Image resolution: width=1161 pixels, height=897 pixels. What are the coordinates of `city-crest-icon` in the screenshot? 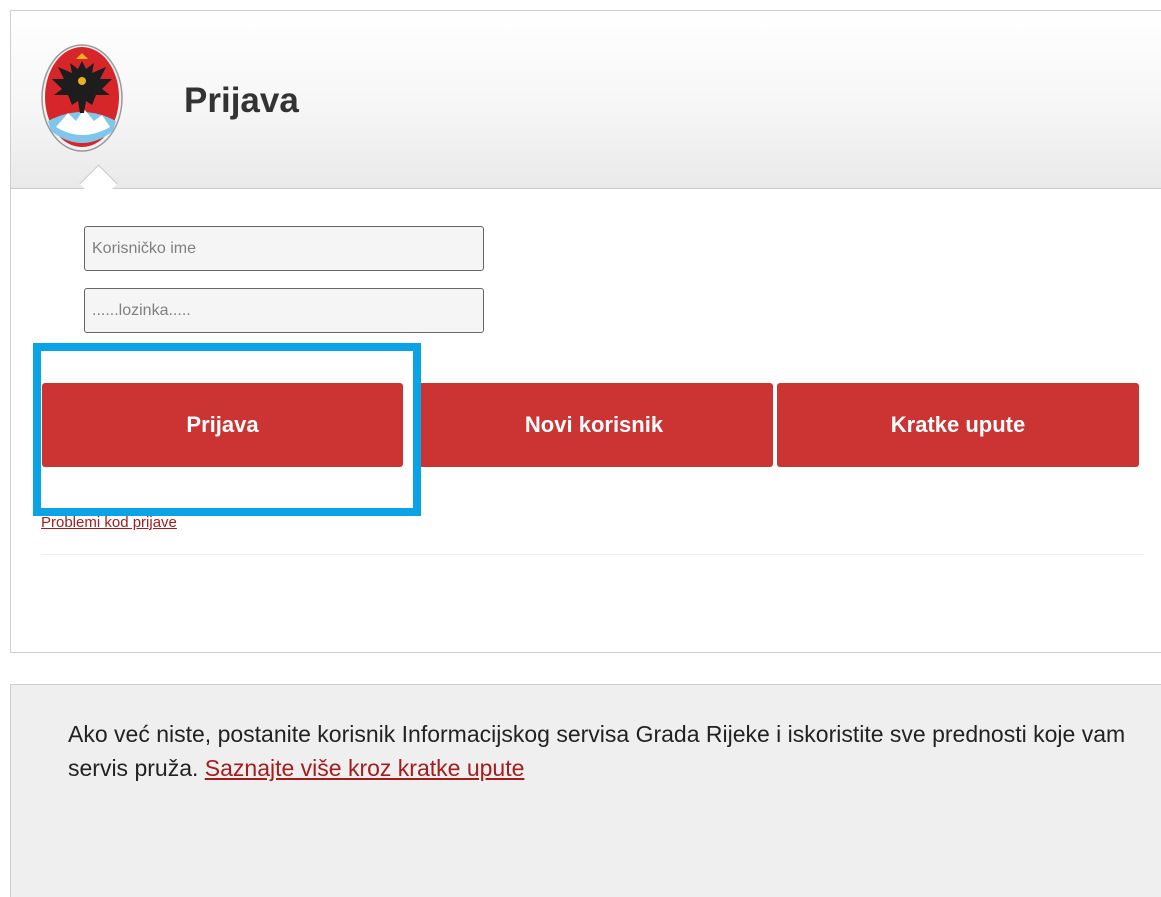 It's located at (82, 98).